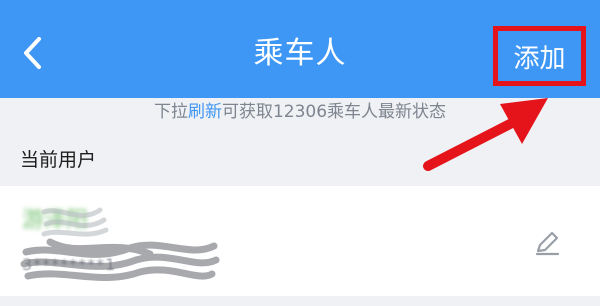 Image resolution: width=600 pixels, height=306 pixels. Describe the element at coordinates (205, 112) in the screenshot. I see `refresh-link: 刷新` at that location.